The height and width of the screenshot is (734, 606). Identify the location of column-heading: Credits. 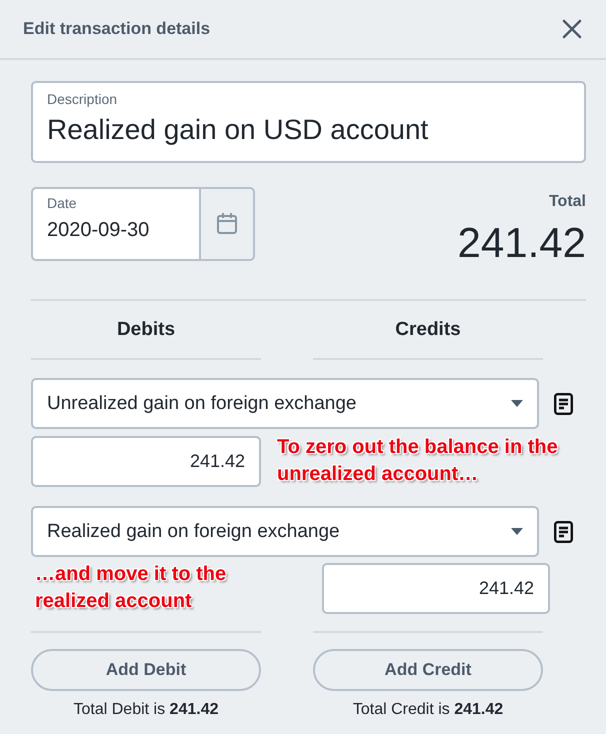
(428, 330).